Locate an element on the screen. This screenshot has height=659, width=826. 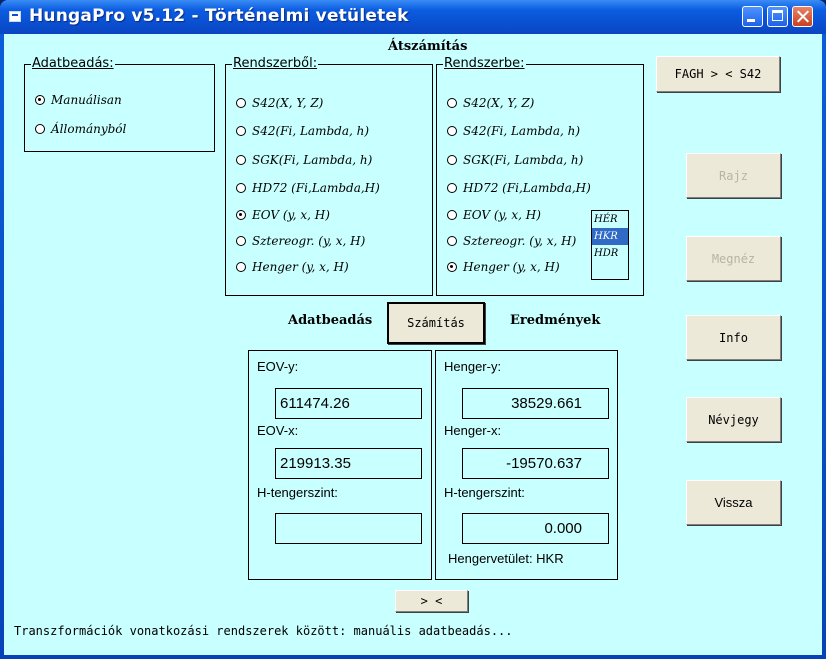
source-radio-stereographic: Sztereogr. (y, x, H) is located at coordinates (300, 241).